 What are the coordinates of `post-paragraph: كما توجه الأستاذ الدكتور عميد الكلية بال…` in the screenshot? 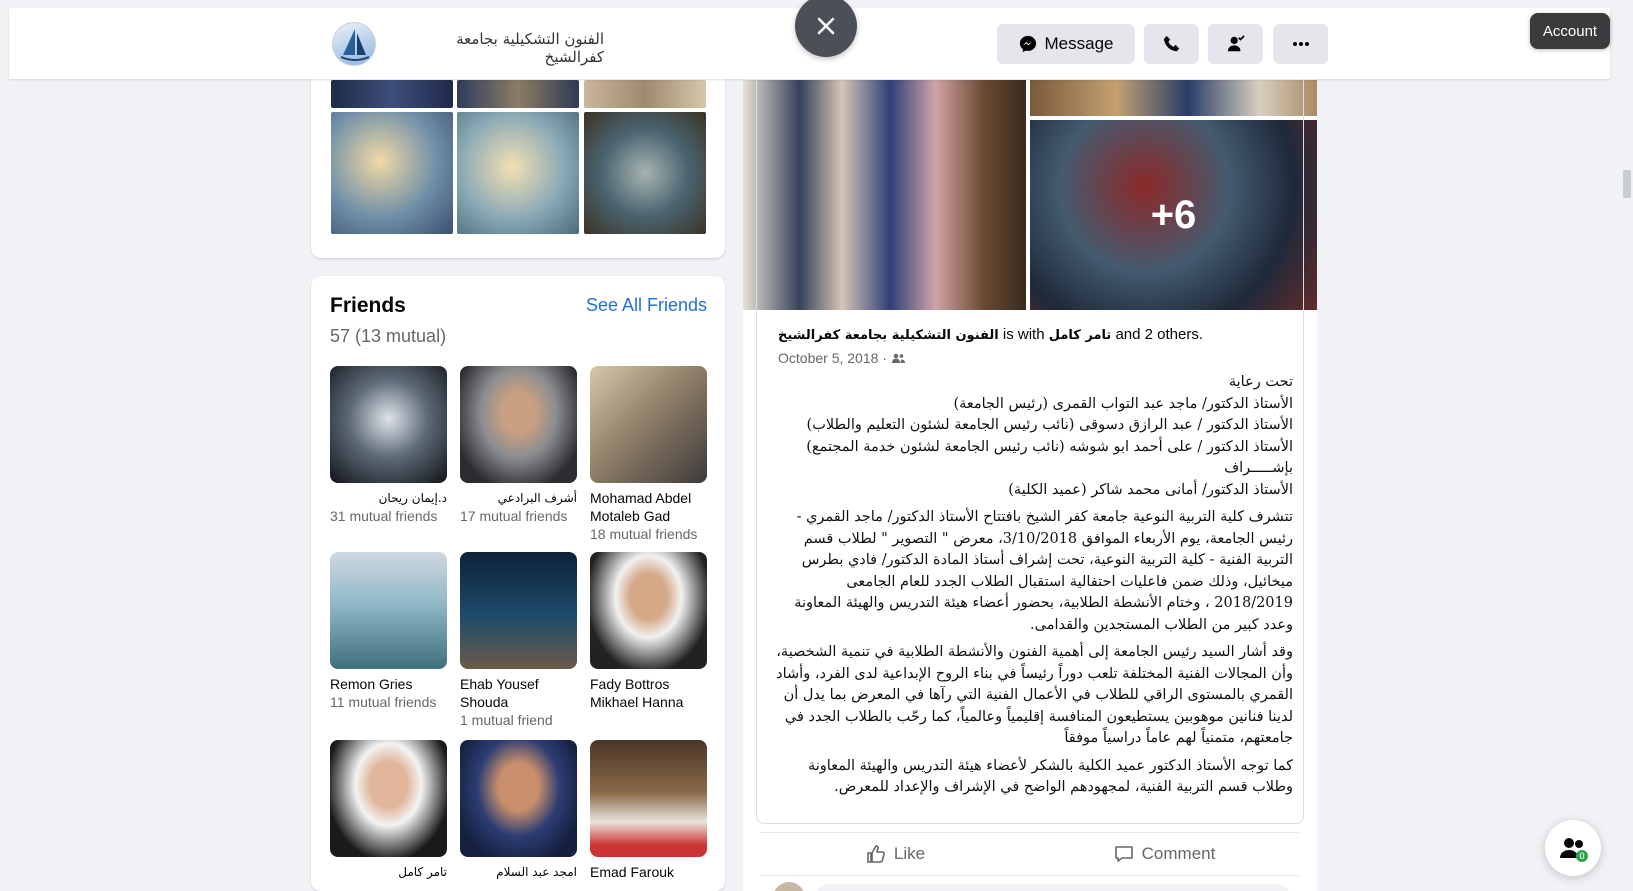 It's located at (1050, 776).